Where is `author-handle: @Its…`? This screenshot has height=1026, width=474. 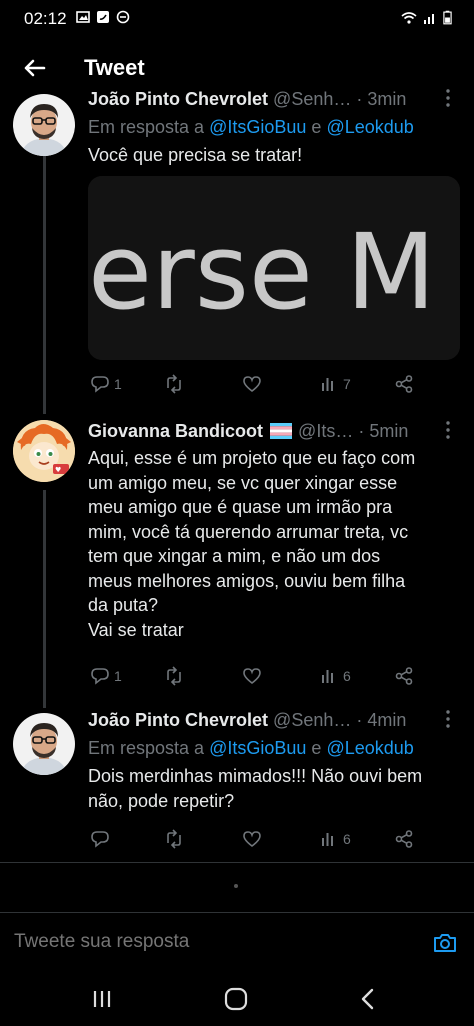 author-handle: @Its… is located at coordinates (325, 431).